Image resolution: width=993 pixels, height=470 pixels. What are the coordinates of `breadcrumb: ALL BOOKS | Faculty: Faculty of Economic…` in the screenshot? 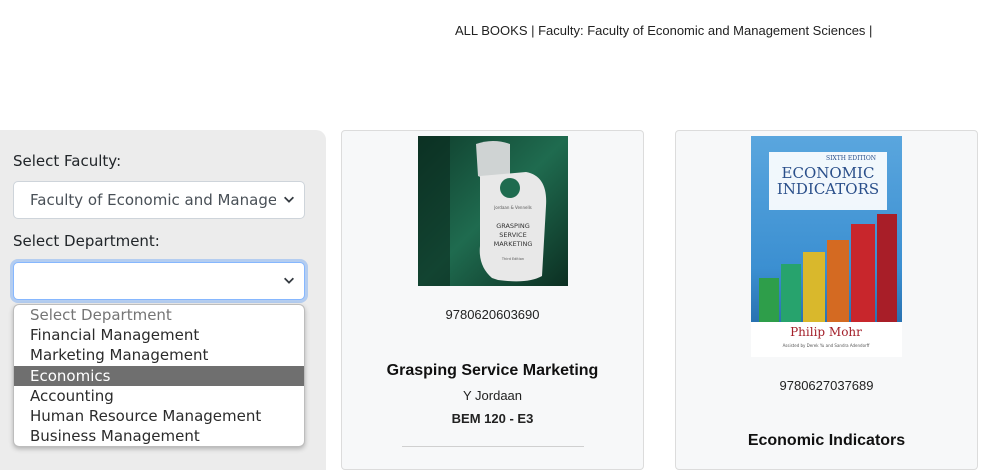 It's located at (664, 30).